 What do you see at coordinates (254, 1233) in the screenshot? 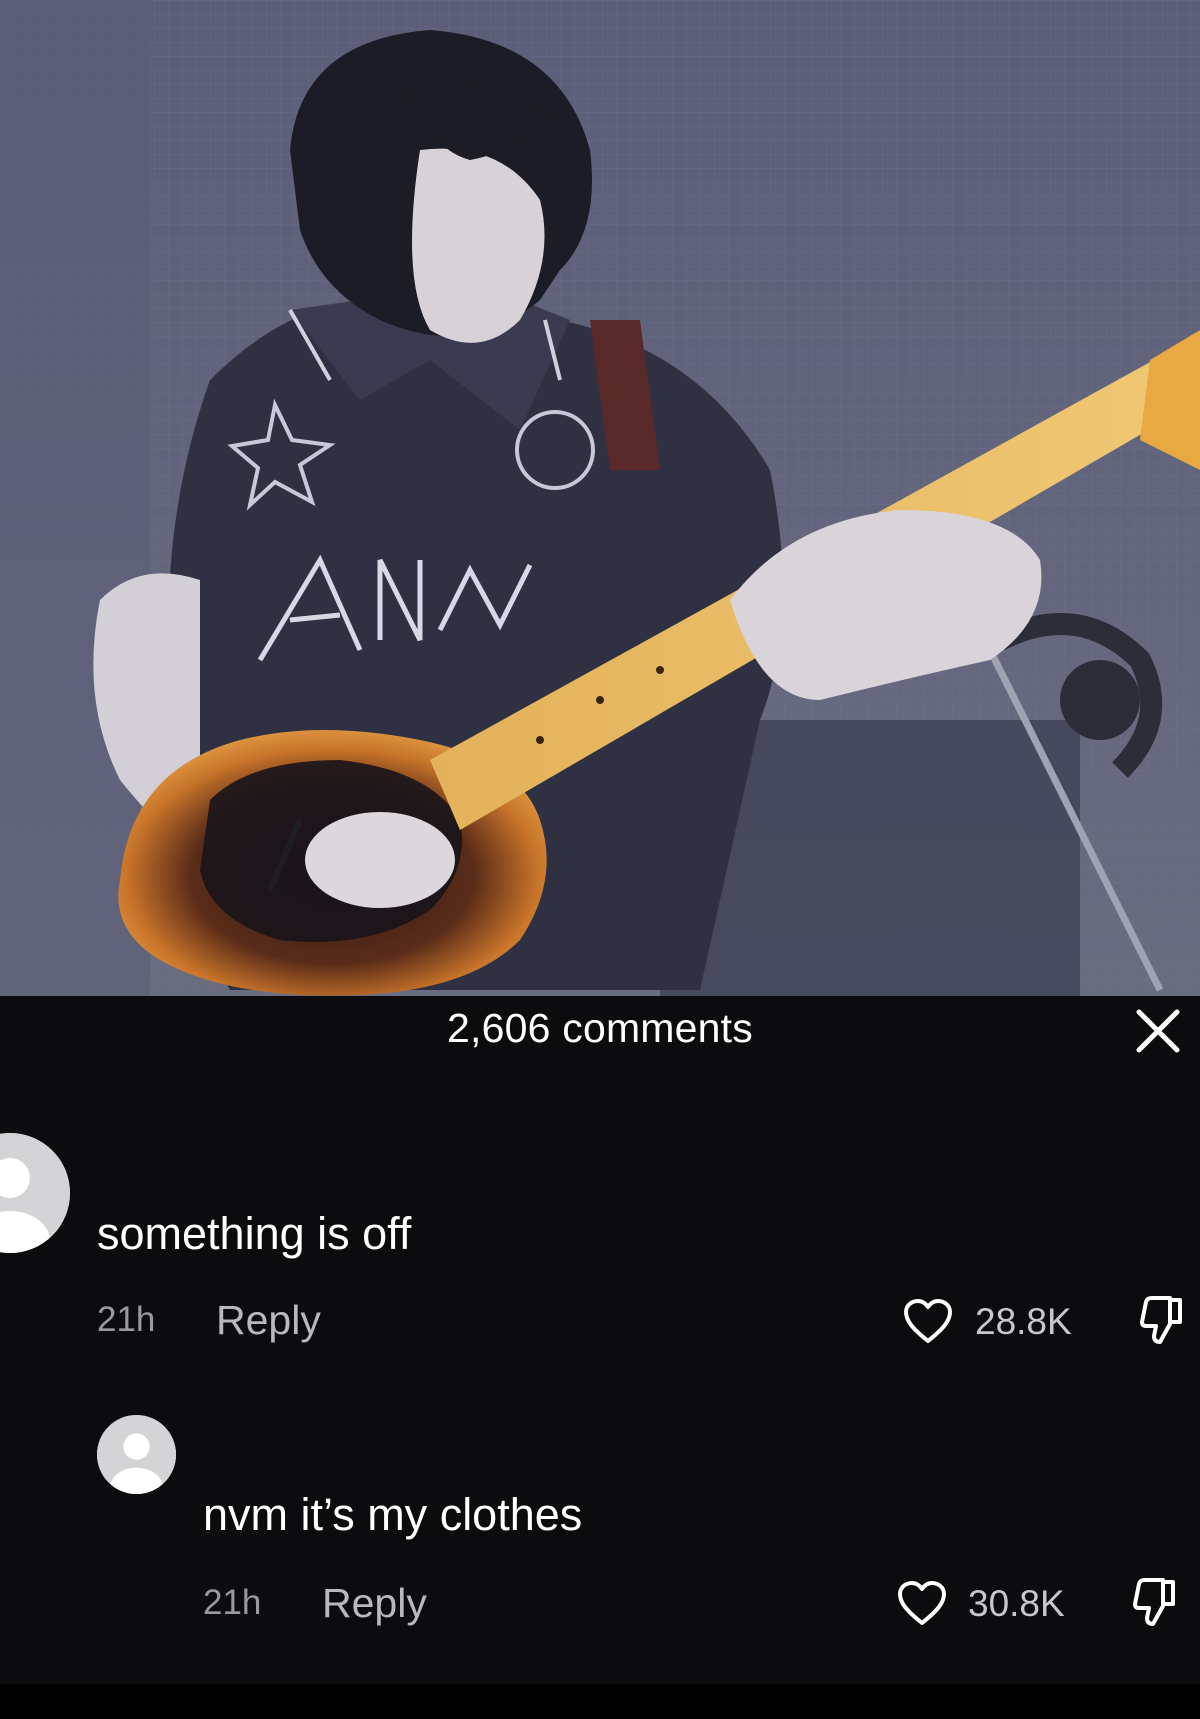
I see `comment-text: something is off` at bounding box center [254, 1233].